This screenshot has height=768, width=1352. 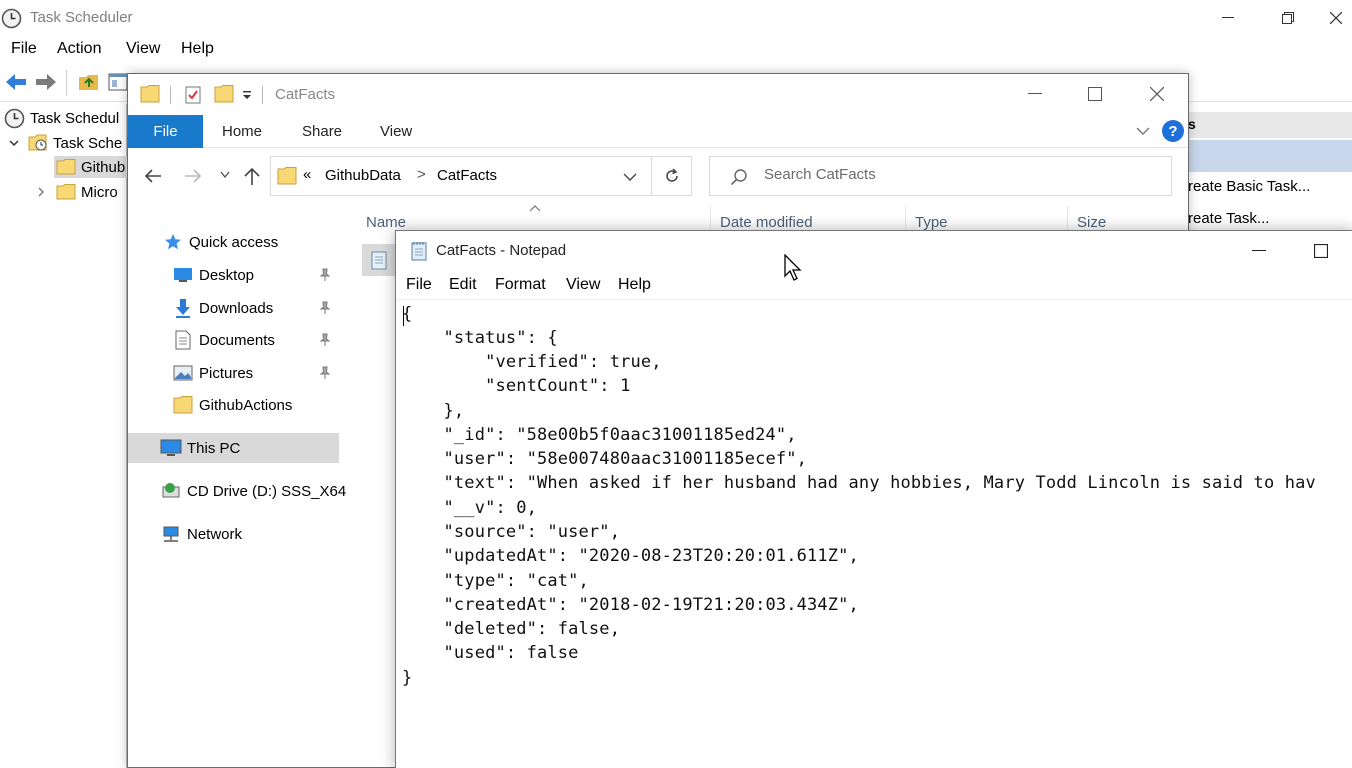 I want to click on menu-format: Format, so click(x=520, y=285).